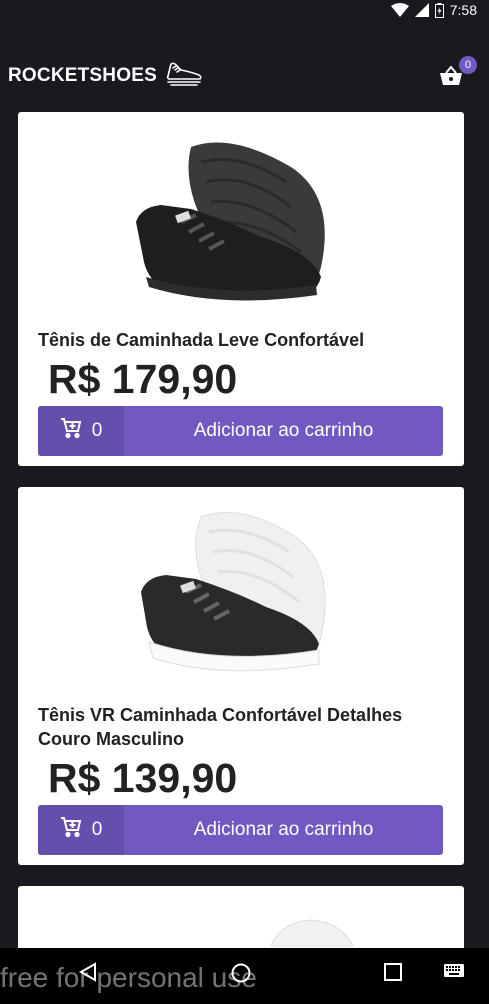  What do you see at coordinates (421, 10) in the screenshot?
I see `signal-icon` at bounding box center [421, 10].